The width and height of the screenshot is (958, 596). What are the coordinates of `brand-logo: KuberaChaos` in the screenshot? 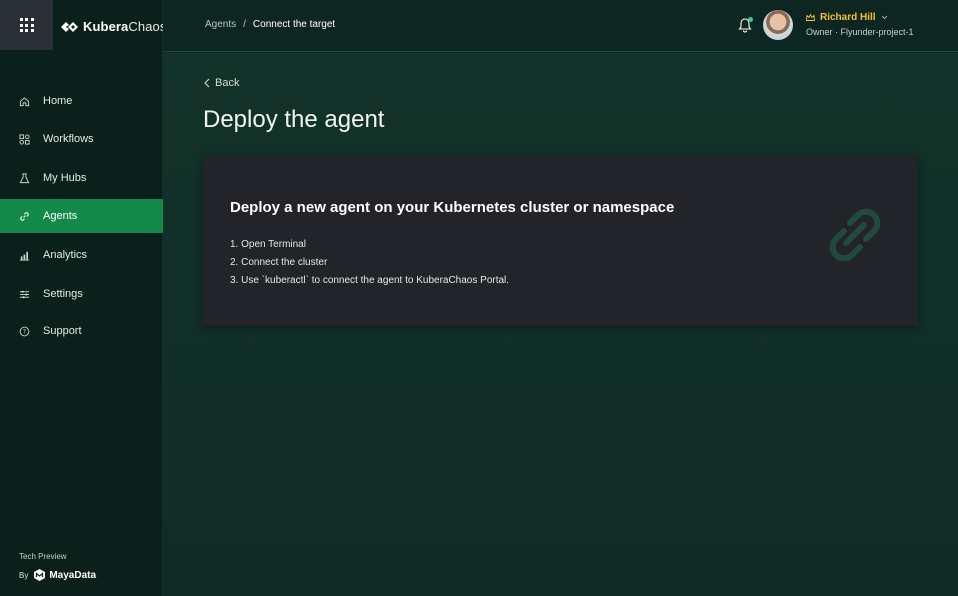 It's located at (113, 26).